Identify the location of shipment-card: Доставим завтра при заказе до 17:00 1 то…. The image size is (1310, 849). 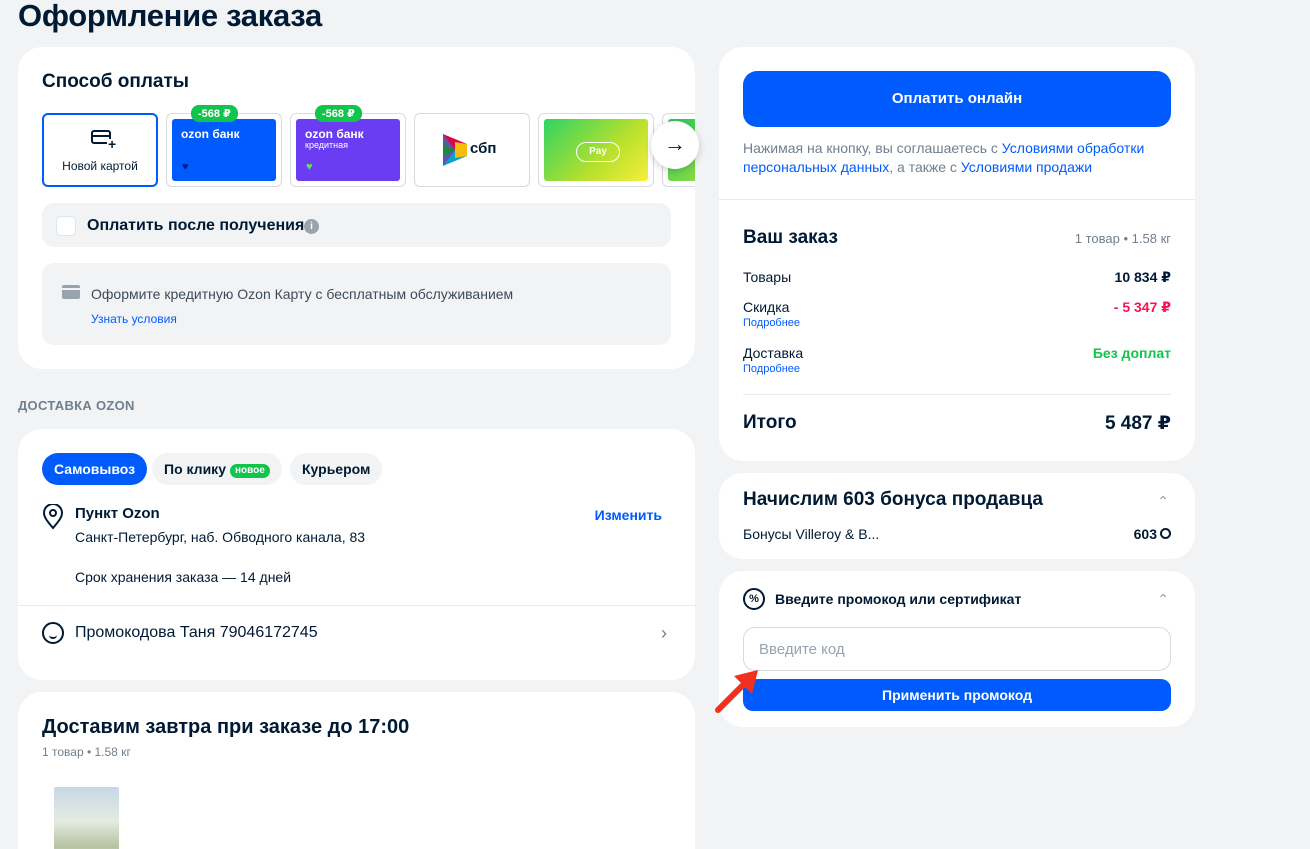
(356, 770).